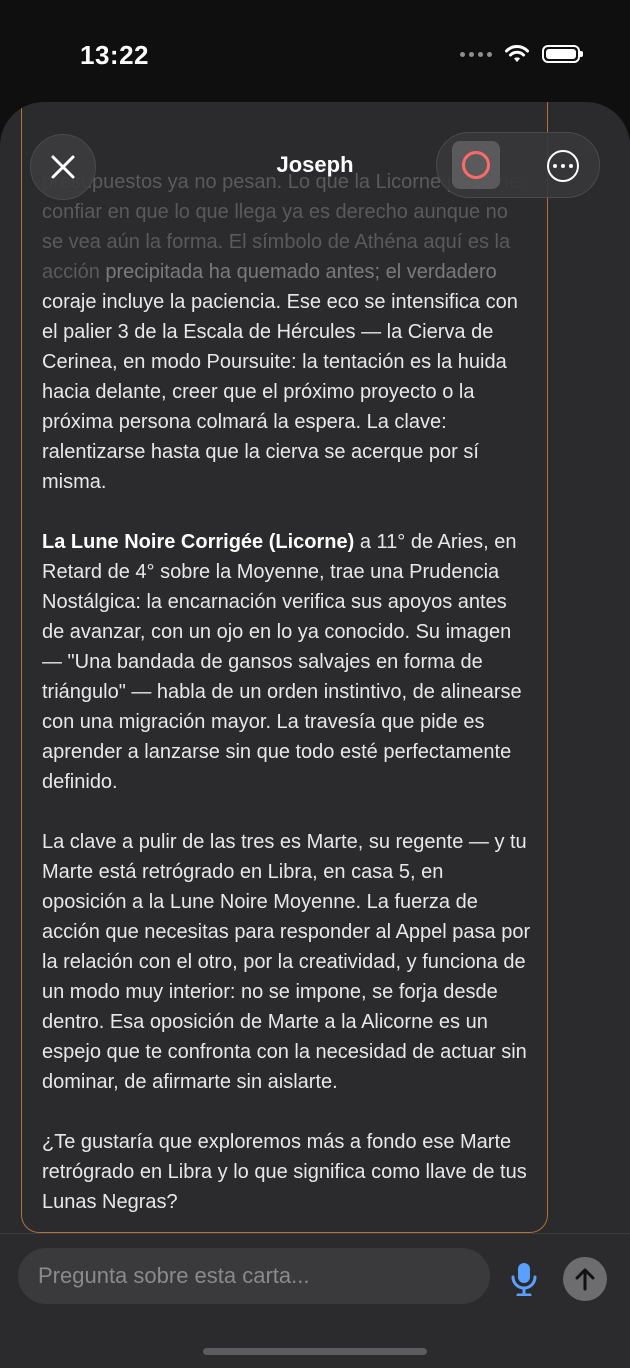 The width and height of the screenshot is (630, 1368). I want to click on record-button, so click(476, 165).